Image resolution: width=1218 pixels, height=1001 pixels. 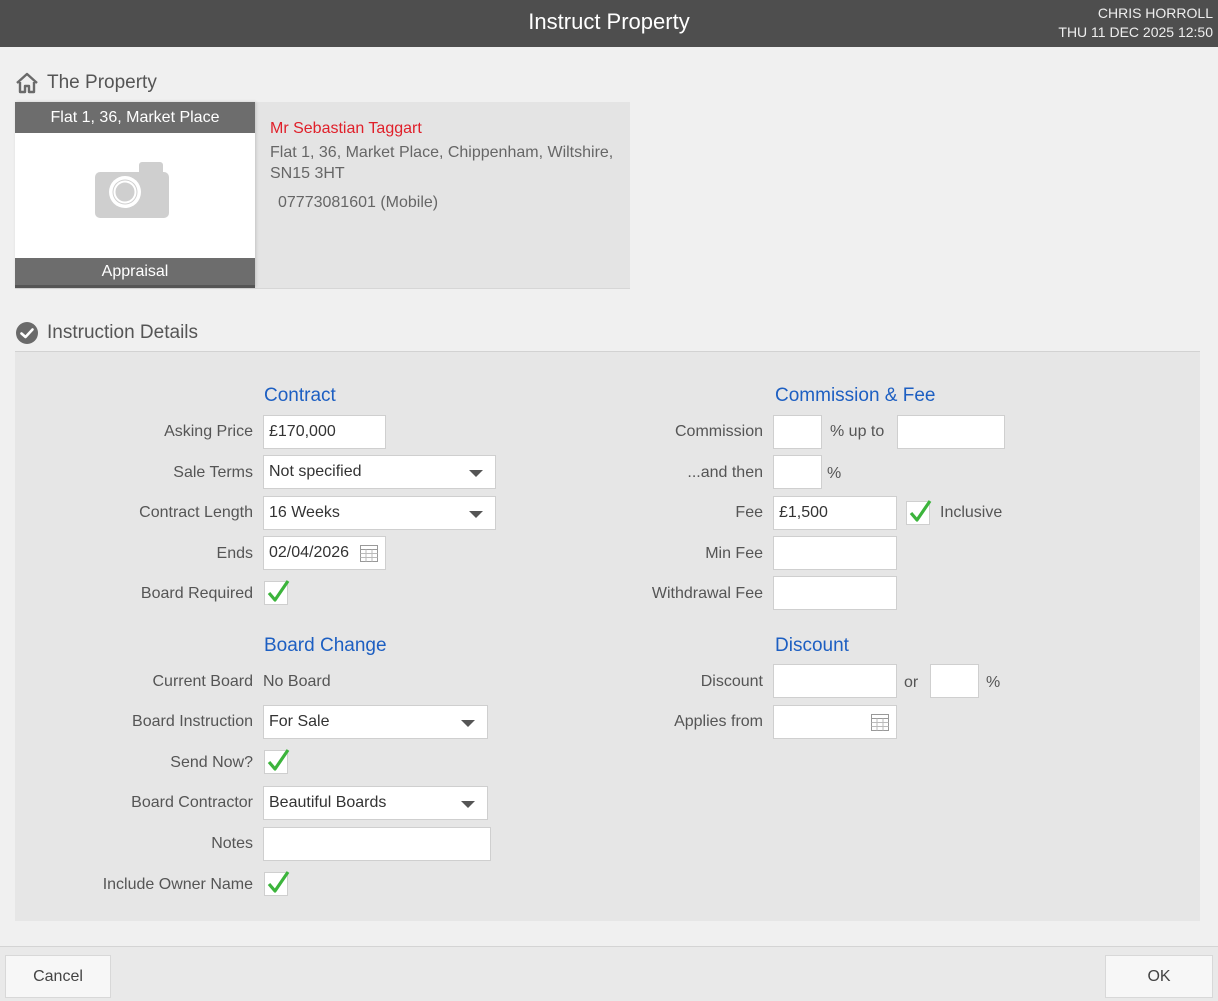 What do you see at coordinates (132, 190) in the screenshot?
I see `camera-icon` at bounding box center [132, 190].